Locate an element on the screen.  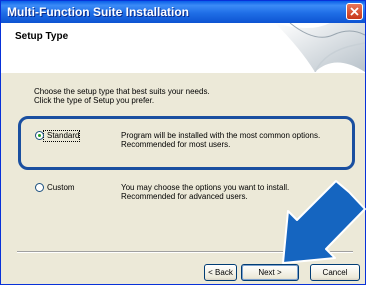
header-separator is located at coordinates (183, 72).